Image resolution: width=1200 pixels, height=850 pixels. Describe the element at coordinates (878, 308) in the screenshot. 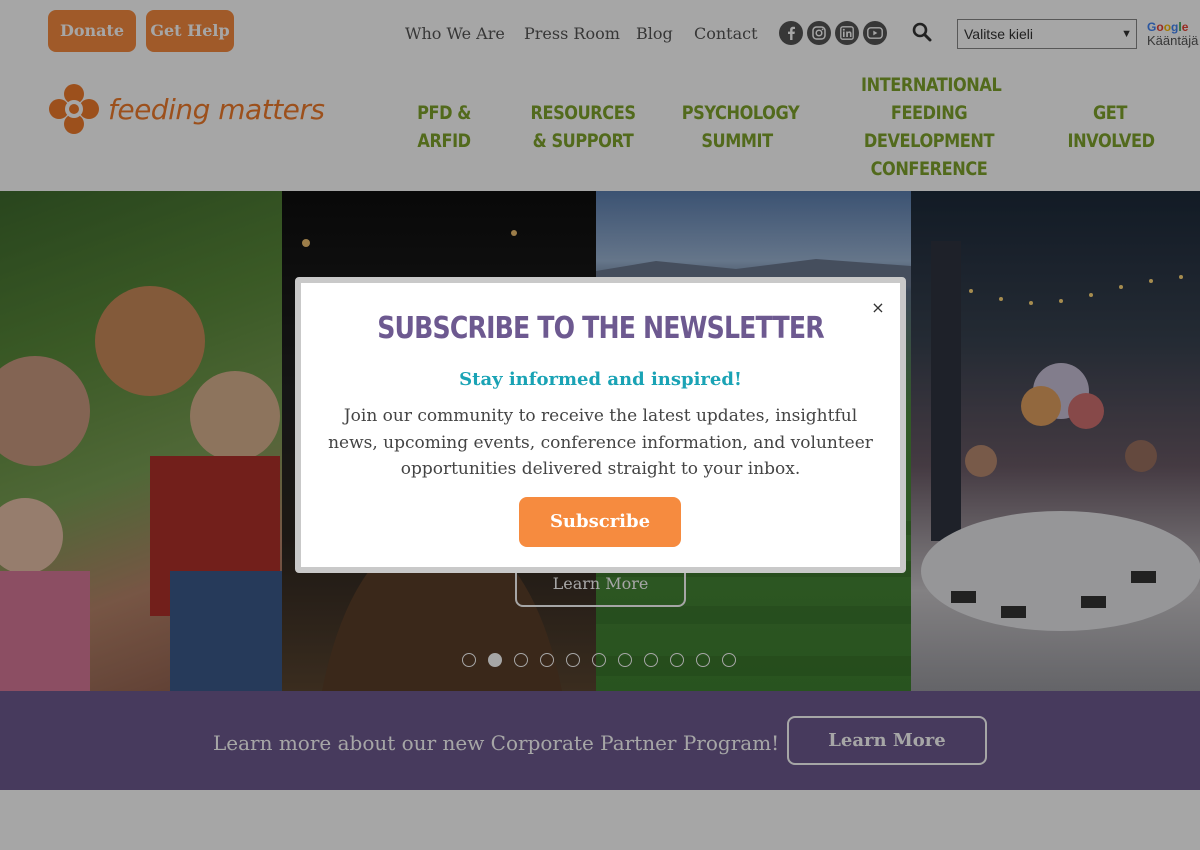

I see `close-icon: ×` at that location.